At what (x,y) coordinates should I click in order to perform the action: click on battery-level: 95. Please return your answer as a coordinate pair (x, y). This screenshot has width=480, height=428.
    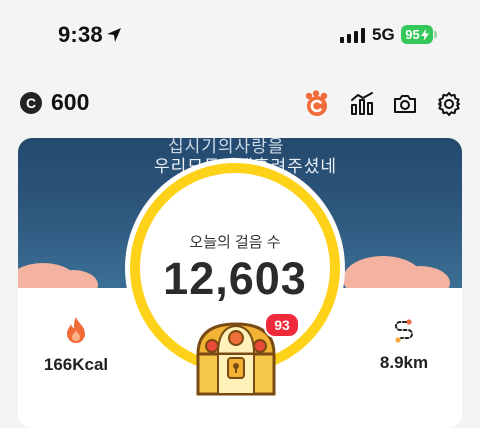
    Looking at the image, I should click on (412, 34).